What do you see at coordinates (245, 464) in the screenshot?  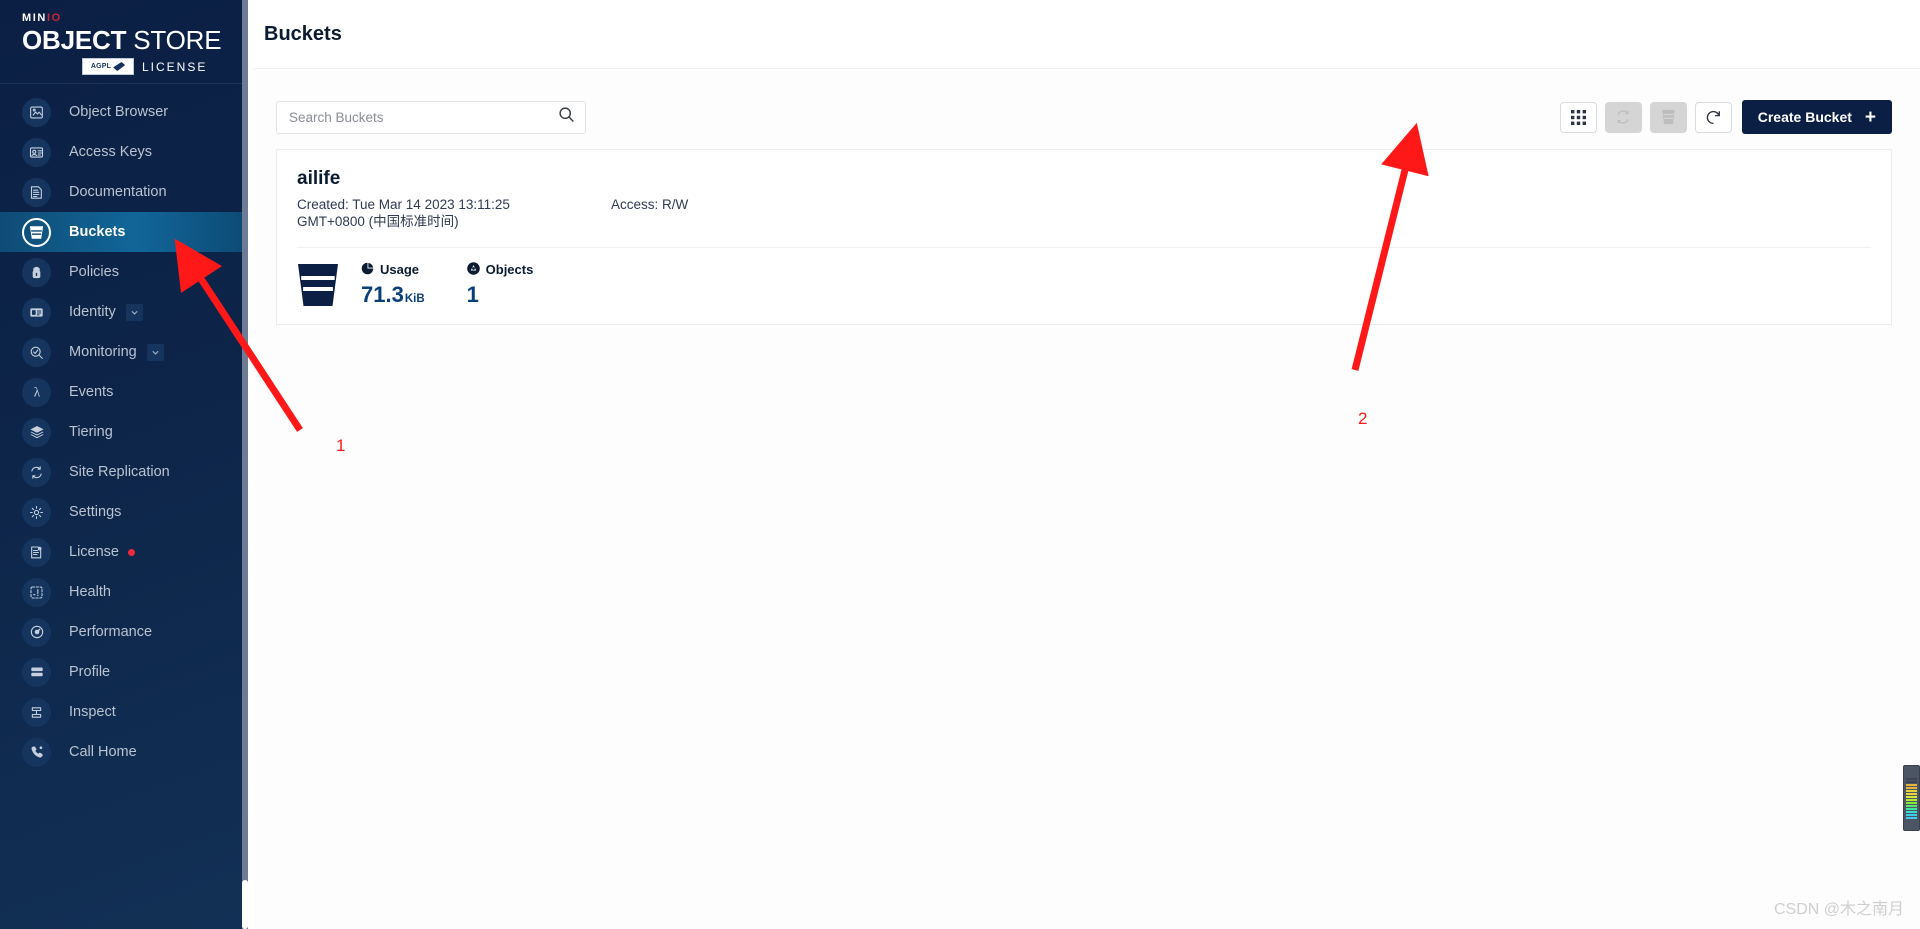 I see `sidebar-scrollbar-track` at bounding box center [245, 464].